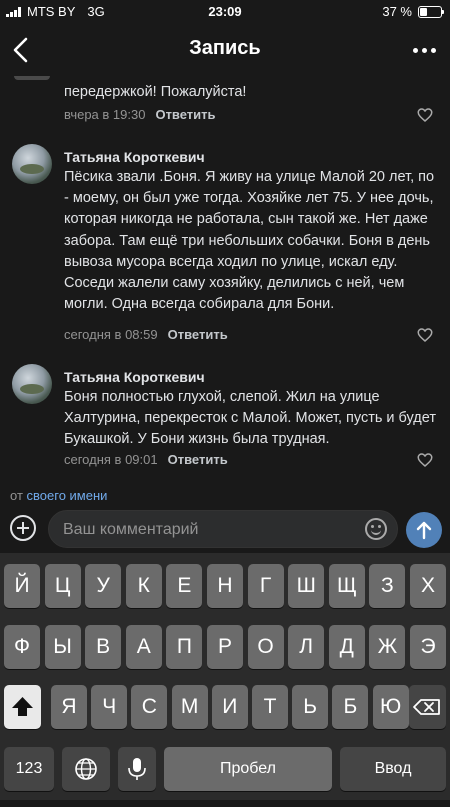 The height and width of the screenshot is (807, 450). I want to click on smile-icon, so click(376, 529).